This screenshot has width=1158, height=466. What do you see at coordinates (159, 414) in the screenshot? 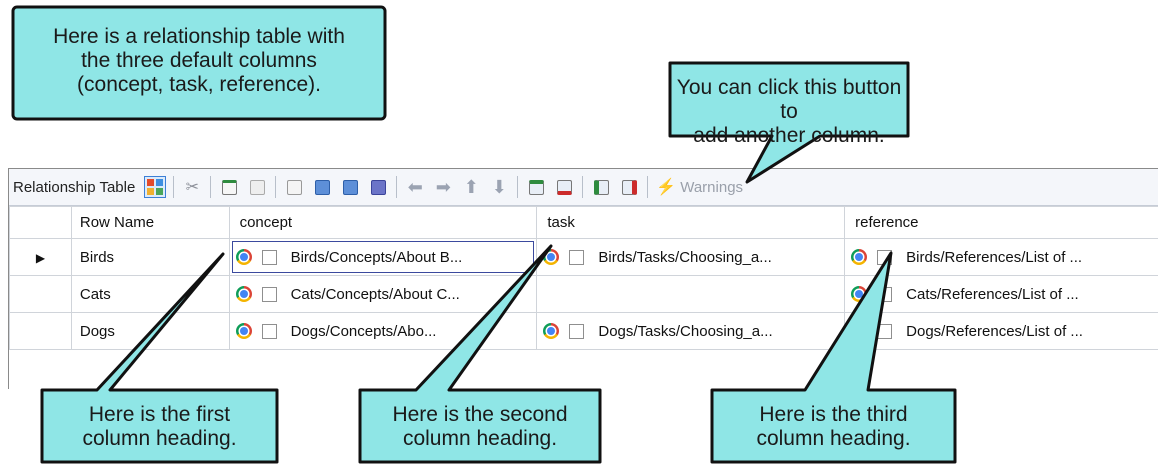
I see `callout-line: Here is the first` at bounding box center [159, 414].